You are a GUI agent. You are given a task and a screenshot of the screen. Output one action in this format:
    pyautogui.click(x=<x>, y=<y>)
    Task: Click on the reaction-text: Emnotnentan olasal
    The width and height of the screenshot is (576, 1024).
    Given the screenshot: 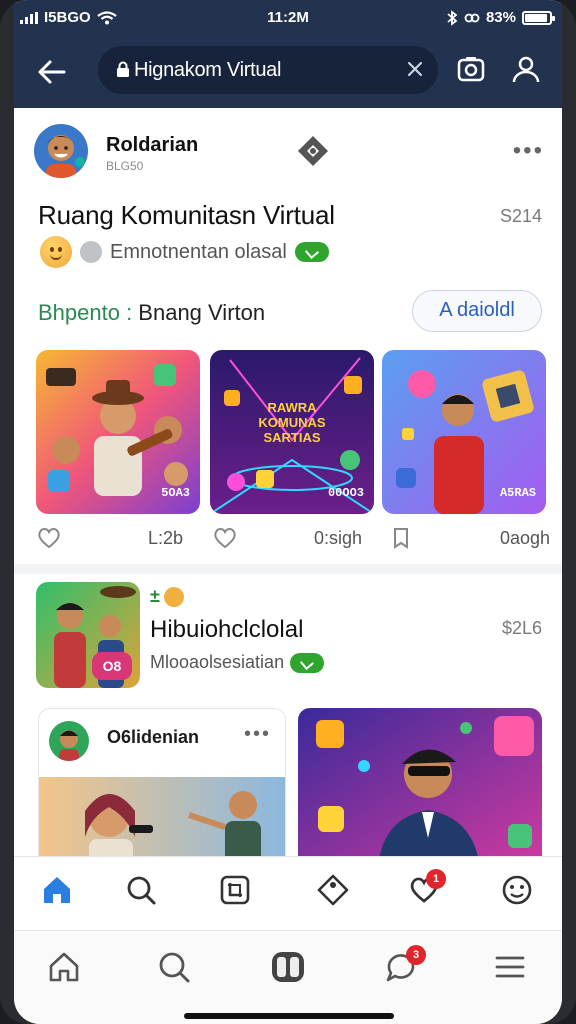 What is the action you would take?
    pyautogui.click(x=198, y=251)
    